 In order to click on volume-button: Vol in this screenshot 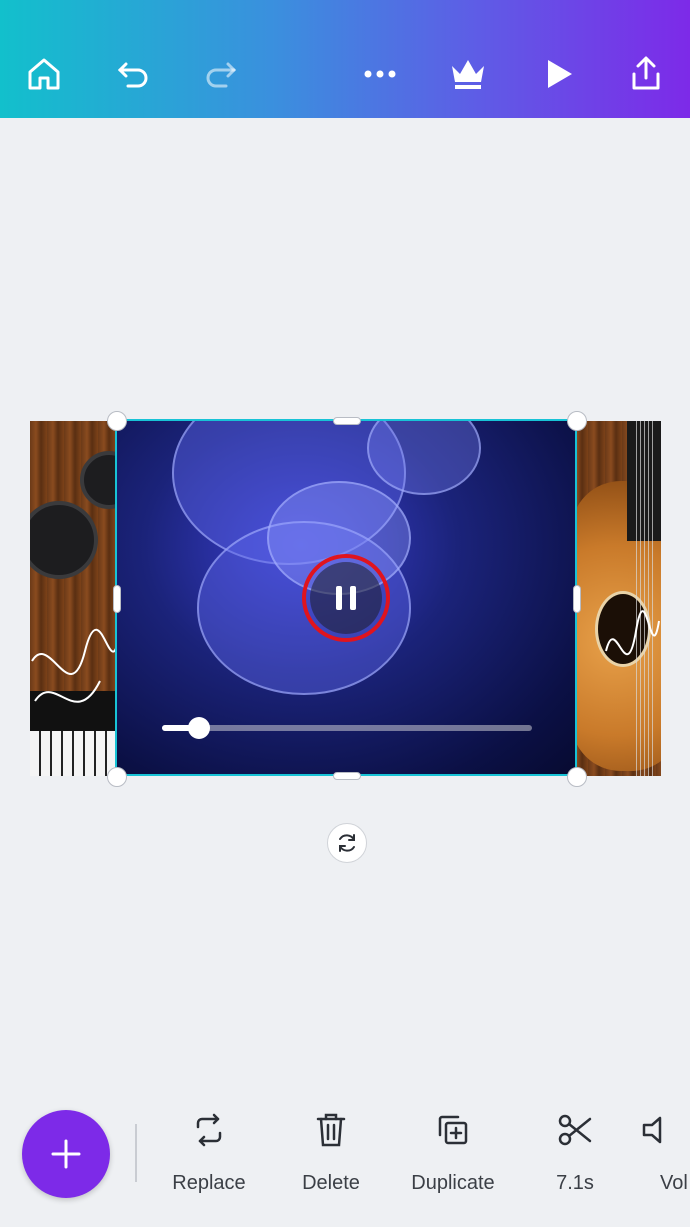, I will do `click(665, 1158)`.